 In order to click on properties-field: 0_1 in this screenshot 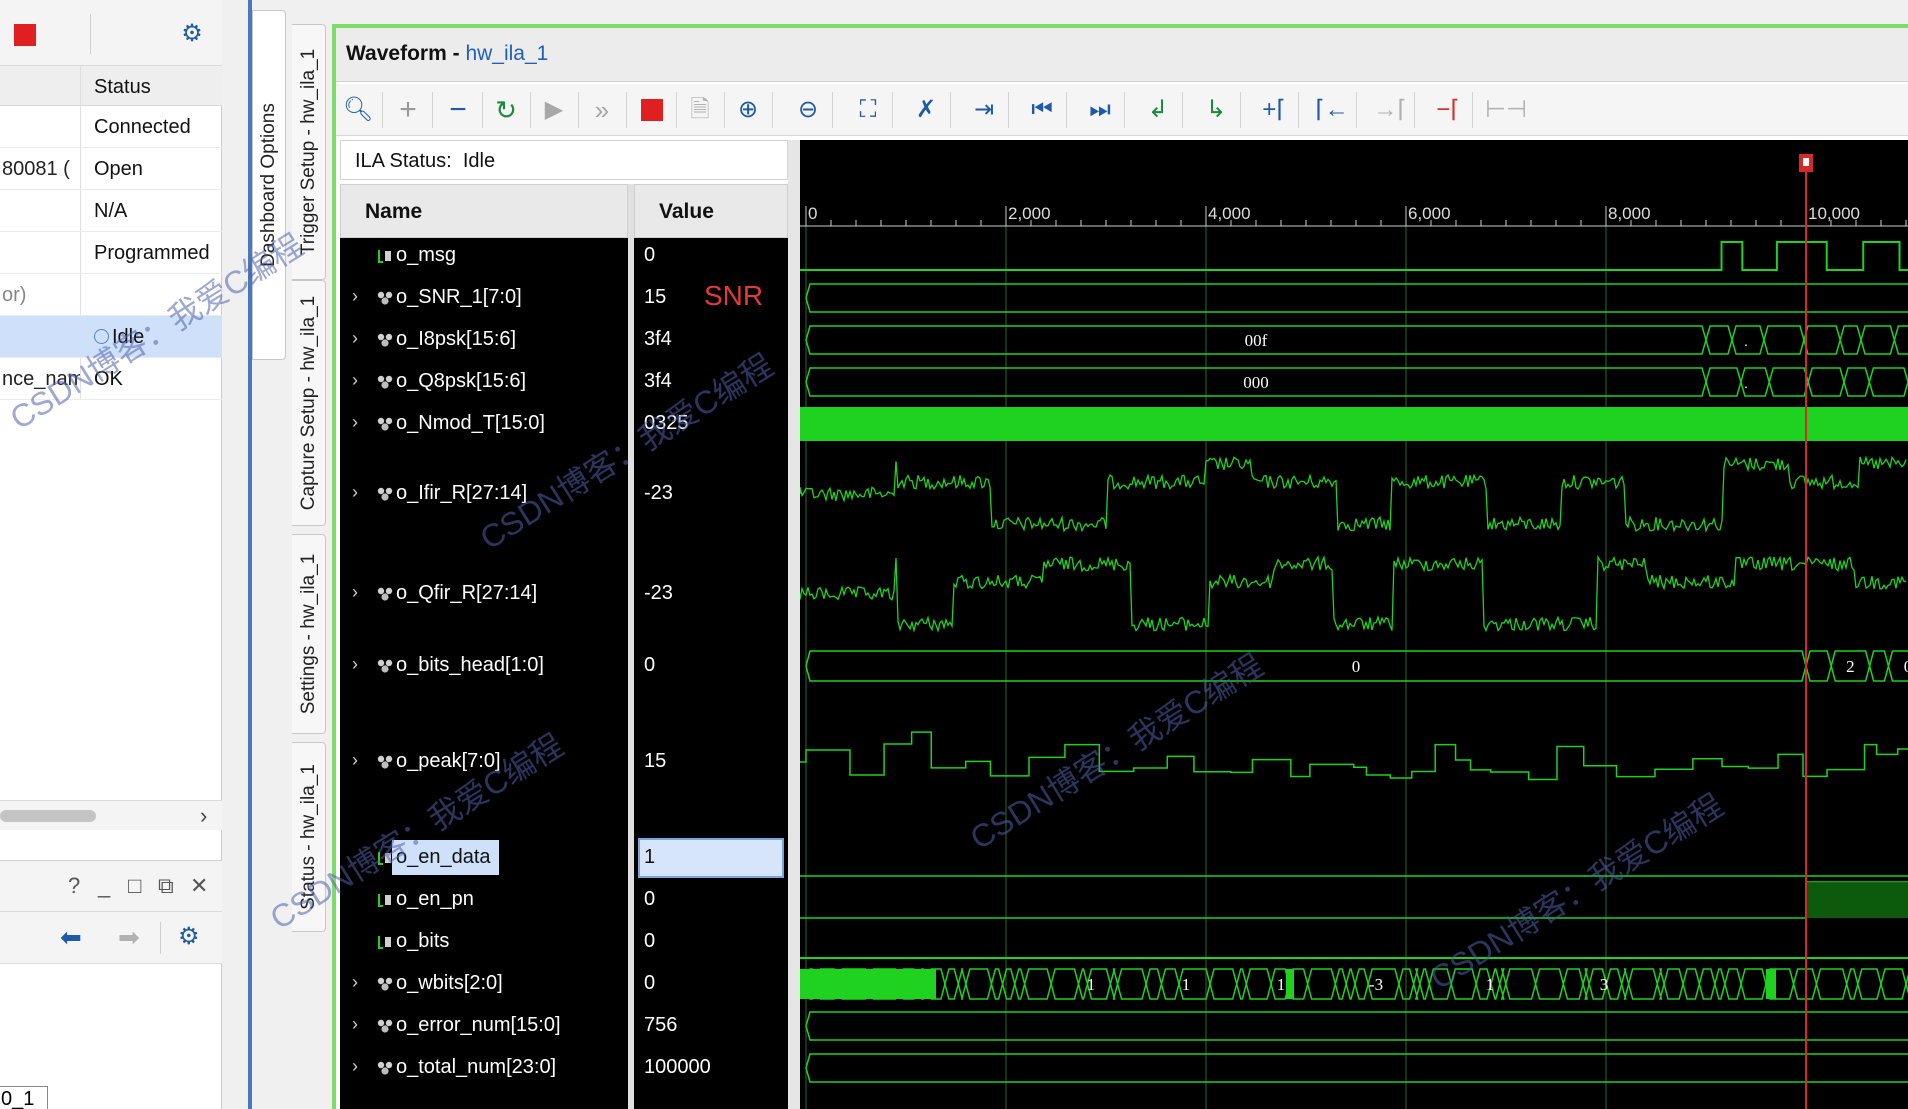, I will do `click(24, 1097)`.